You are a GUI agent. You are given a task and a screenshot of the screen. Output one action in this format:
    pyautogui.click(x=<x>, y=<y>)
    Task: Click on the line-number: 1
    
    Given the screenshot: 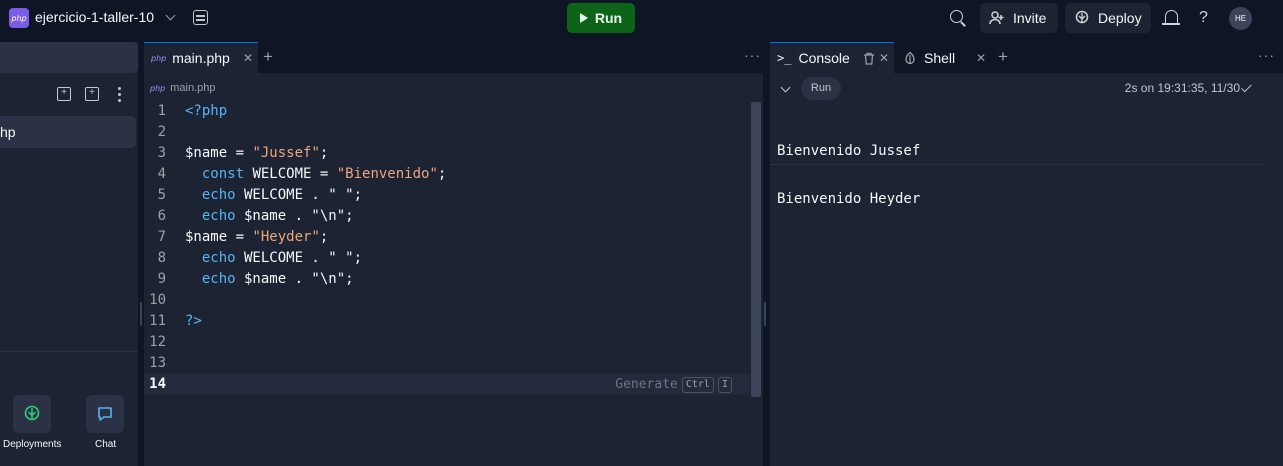 What is the action you would take?
    pyautogui.click(x=161, y=111)
    